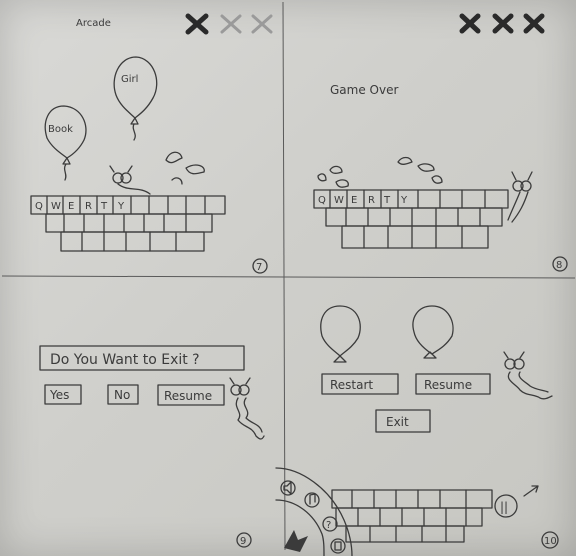 Image resolution: width=576 pixels, height=556 pixels. I want to click on restart-button: Restart, so click(360, 384).